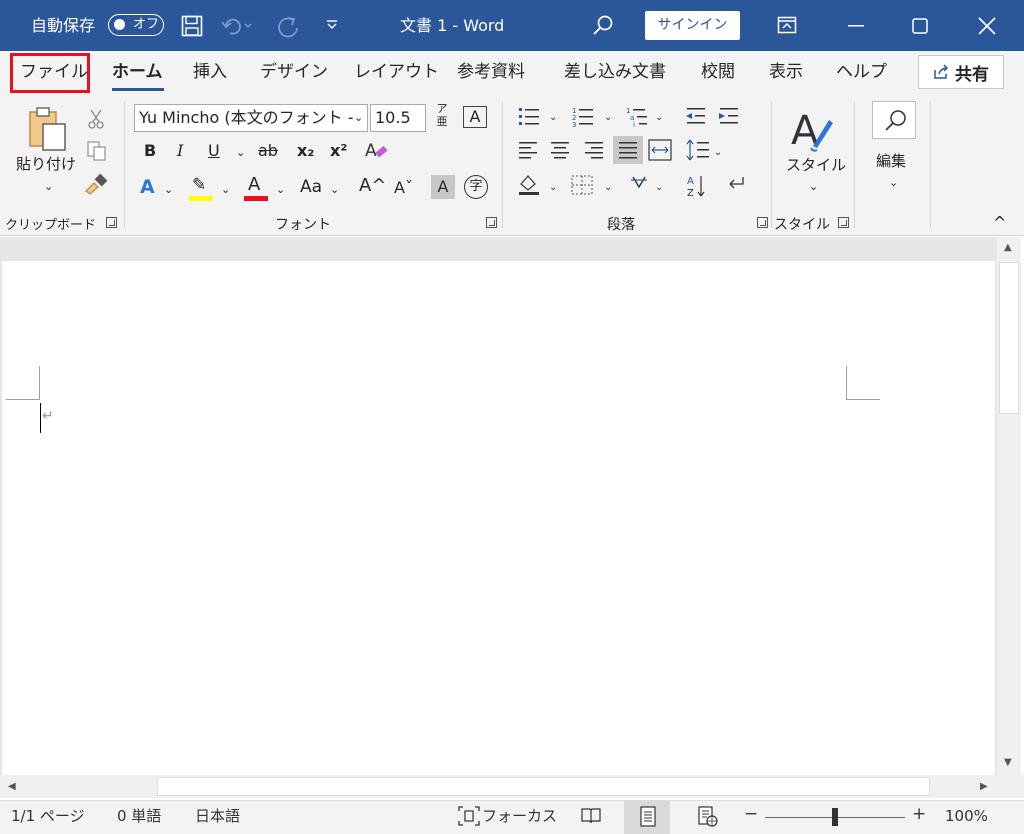  I want to click on subscript-button: x₂, so click(305, 151).